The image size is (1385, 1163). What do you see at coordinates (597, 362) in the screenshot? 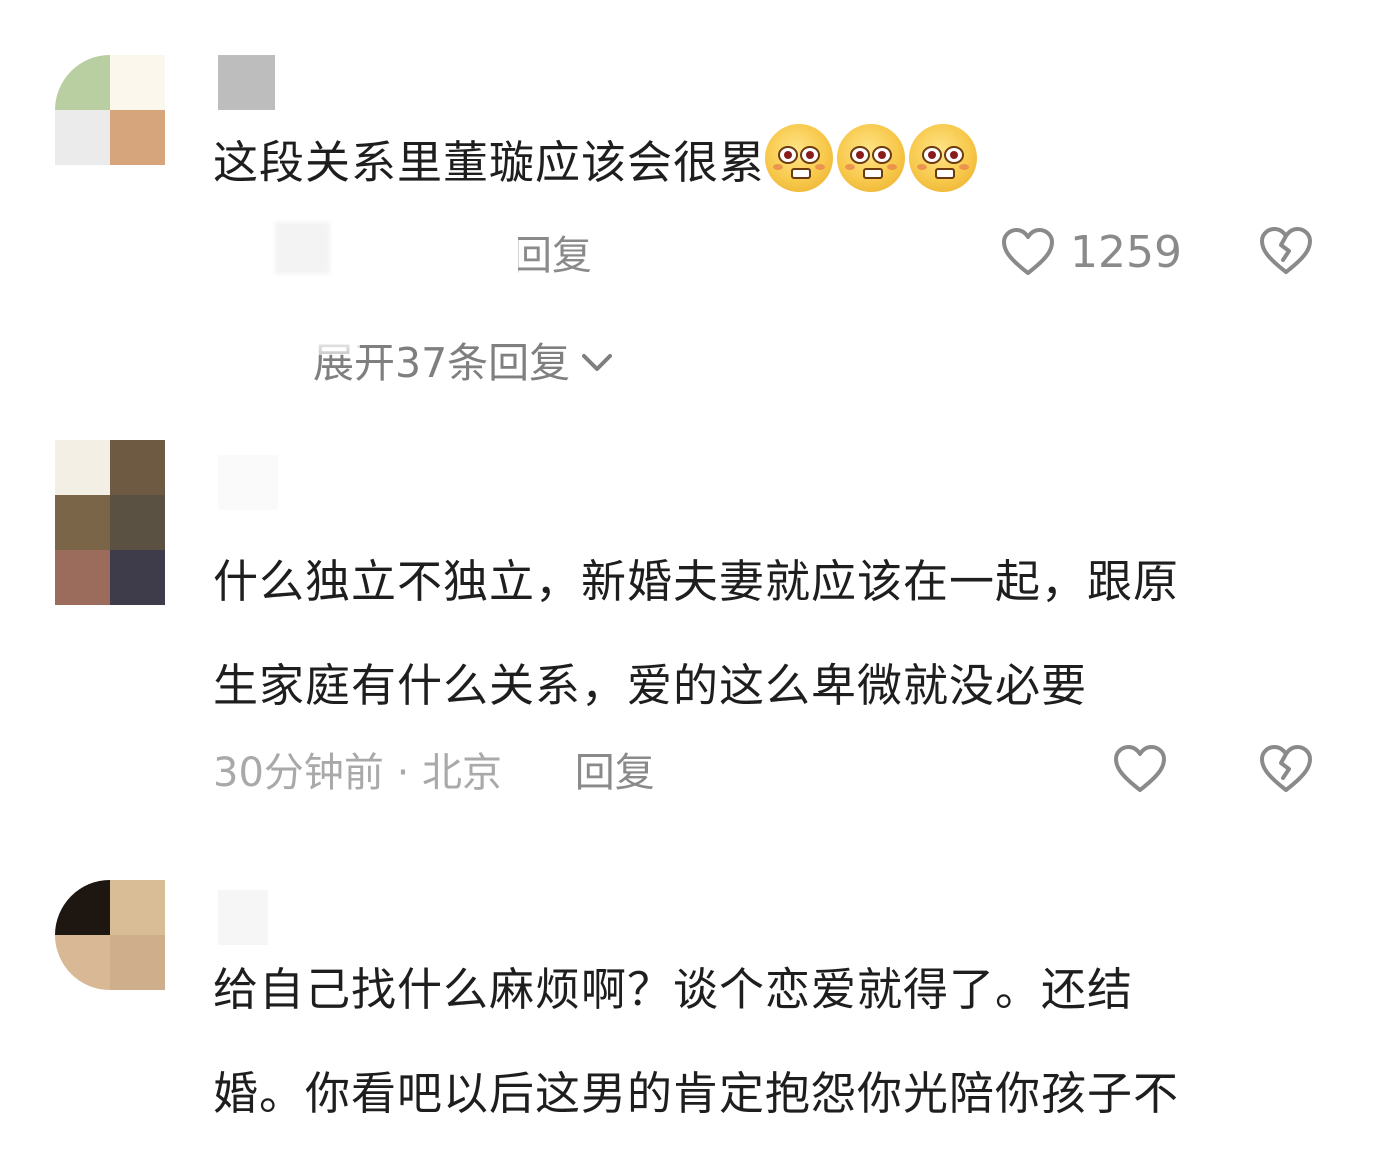
I see `chevron-down-icon` at bounding box center [597, 362].